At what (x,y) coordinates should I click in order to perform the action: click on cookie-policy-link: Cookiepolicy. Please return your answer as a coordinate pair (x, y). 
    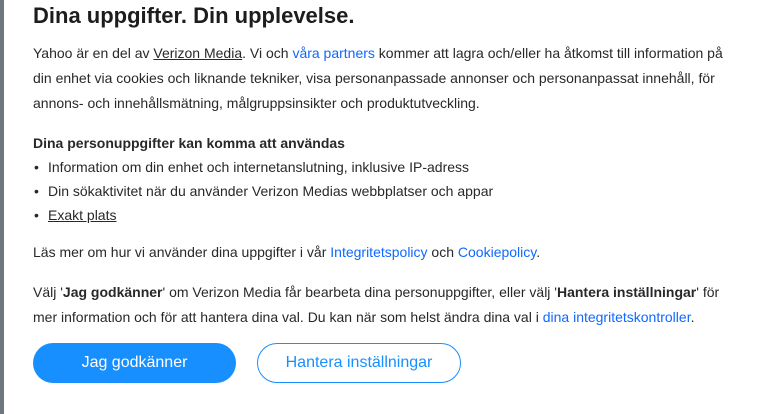
    Looking at the image, I should click on (497, 252).